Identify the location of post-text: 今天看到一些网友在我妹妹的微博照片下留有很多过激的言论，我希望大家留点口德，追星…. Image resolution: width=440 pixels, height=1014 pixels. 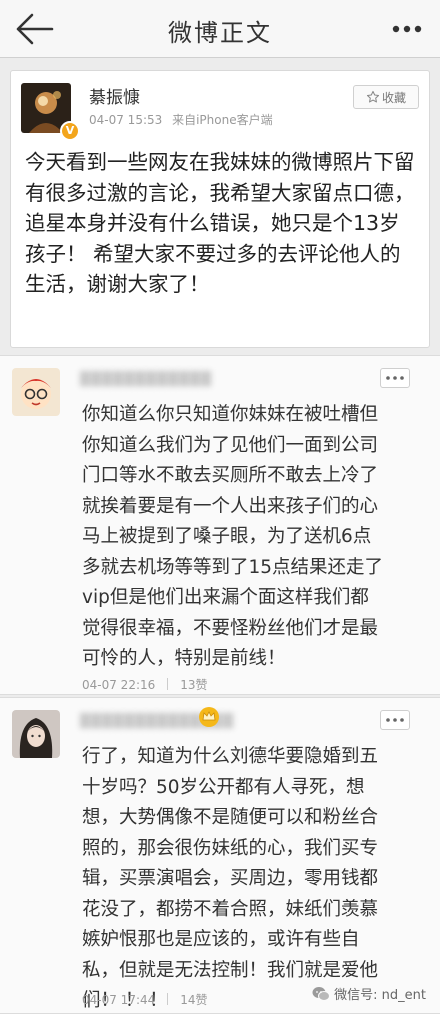
(220, 223).